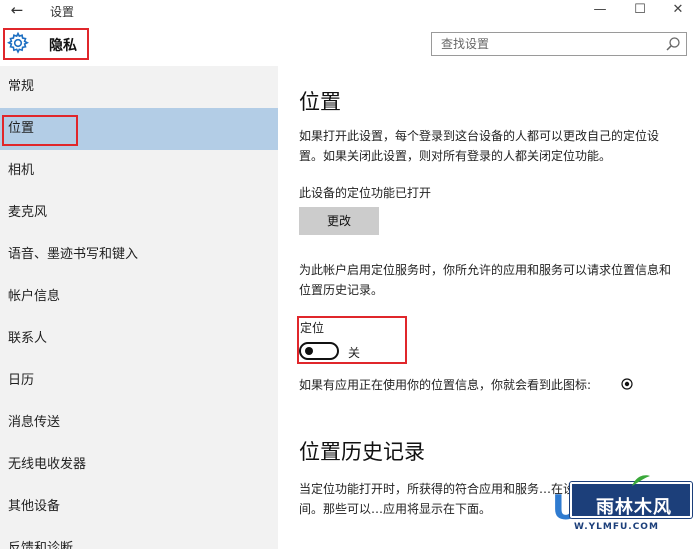 Image resolution: width=700 pixels, height=549 pixels. What do you see at coordinates (634, 507) in the screenshot?
I see `watermark-logo-text: 雨林木风` at bounding box center [634, 507].